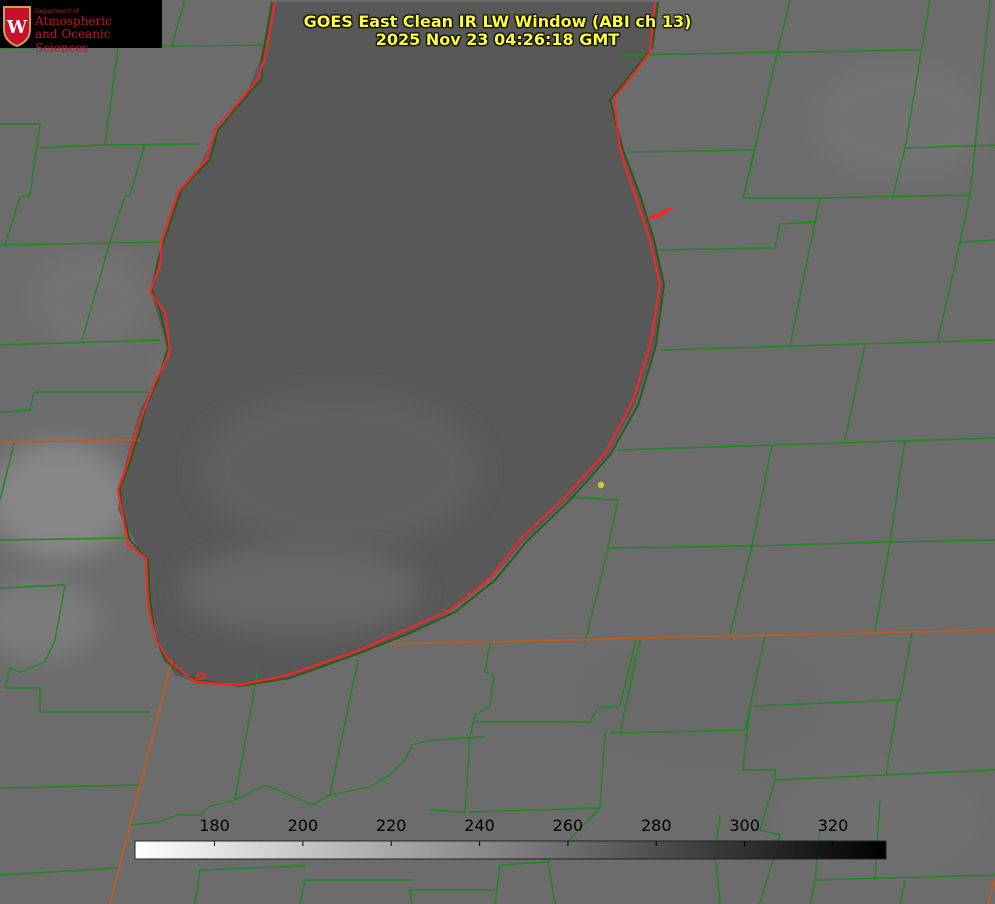 The height and width of the screenshot is (904, 995). I want to click on uw-crest-icon: W, so click(17, 26).